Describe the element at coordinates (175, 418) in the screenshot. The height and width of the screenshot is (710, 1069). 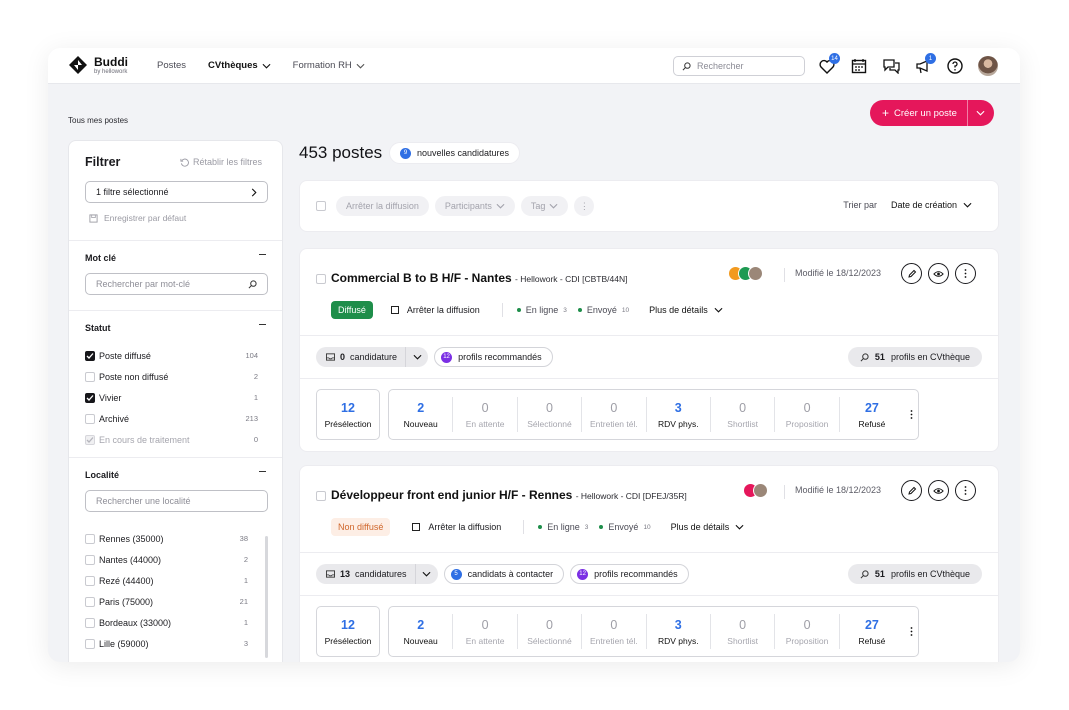
I see `status-item: Archivé 213` at that location.